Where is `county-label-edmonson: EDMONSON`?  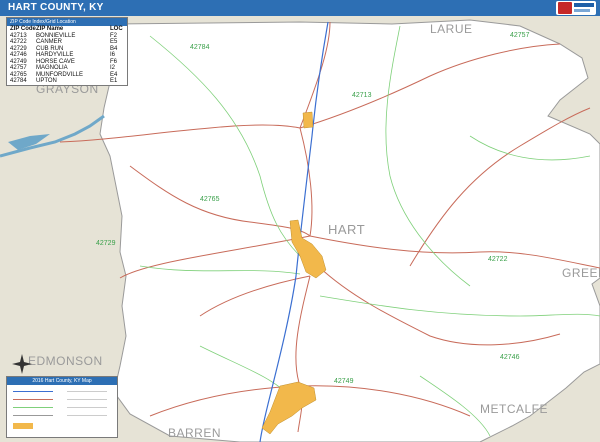 county-label-edmonson: EDMONSON is located at coordinates (65, 361).